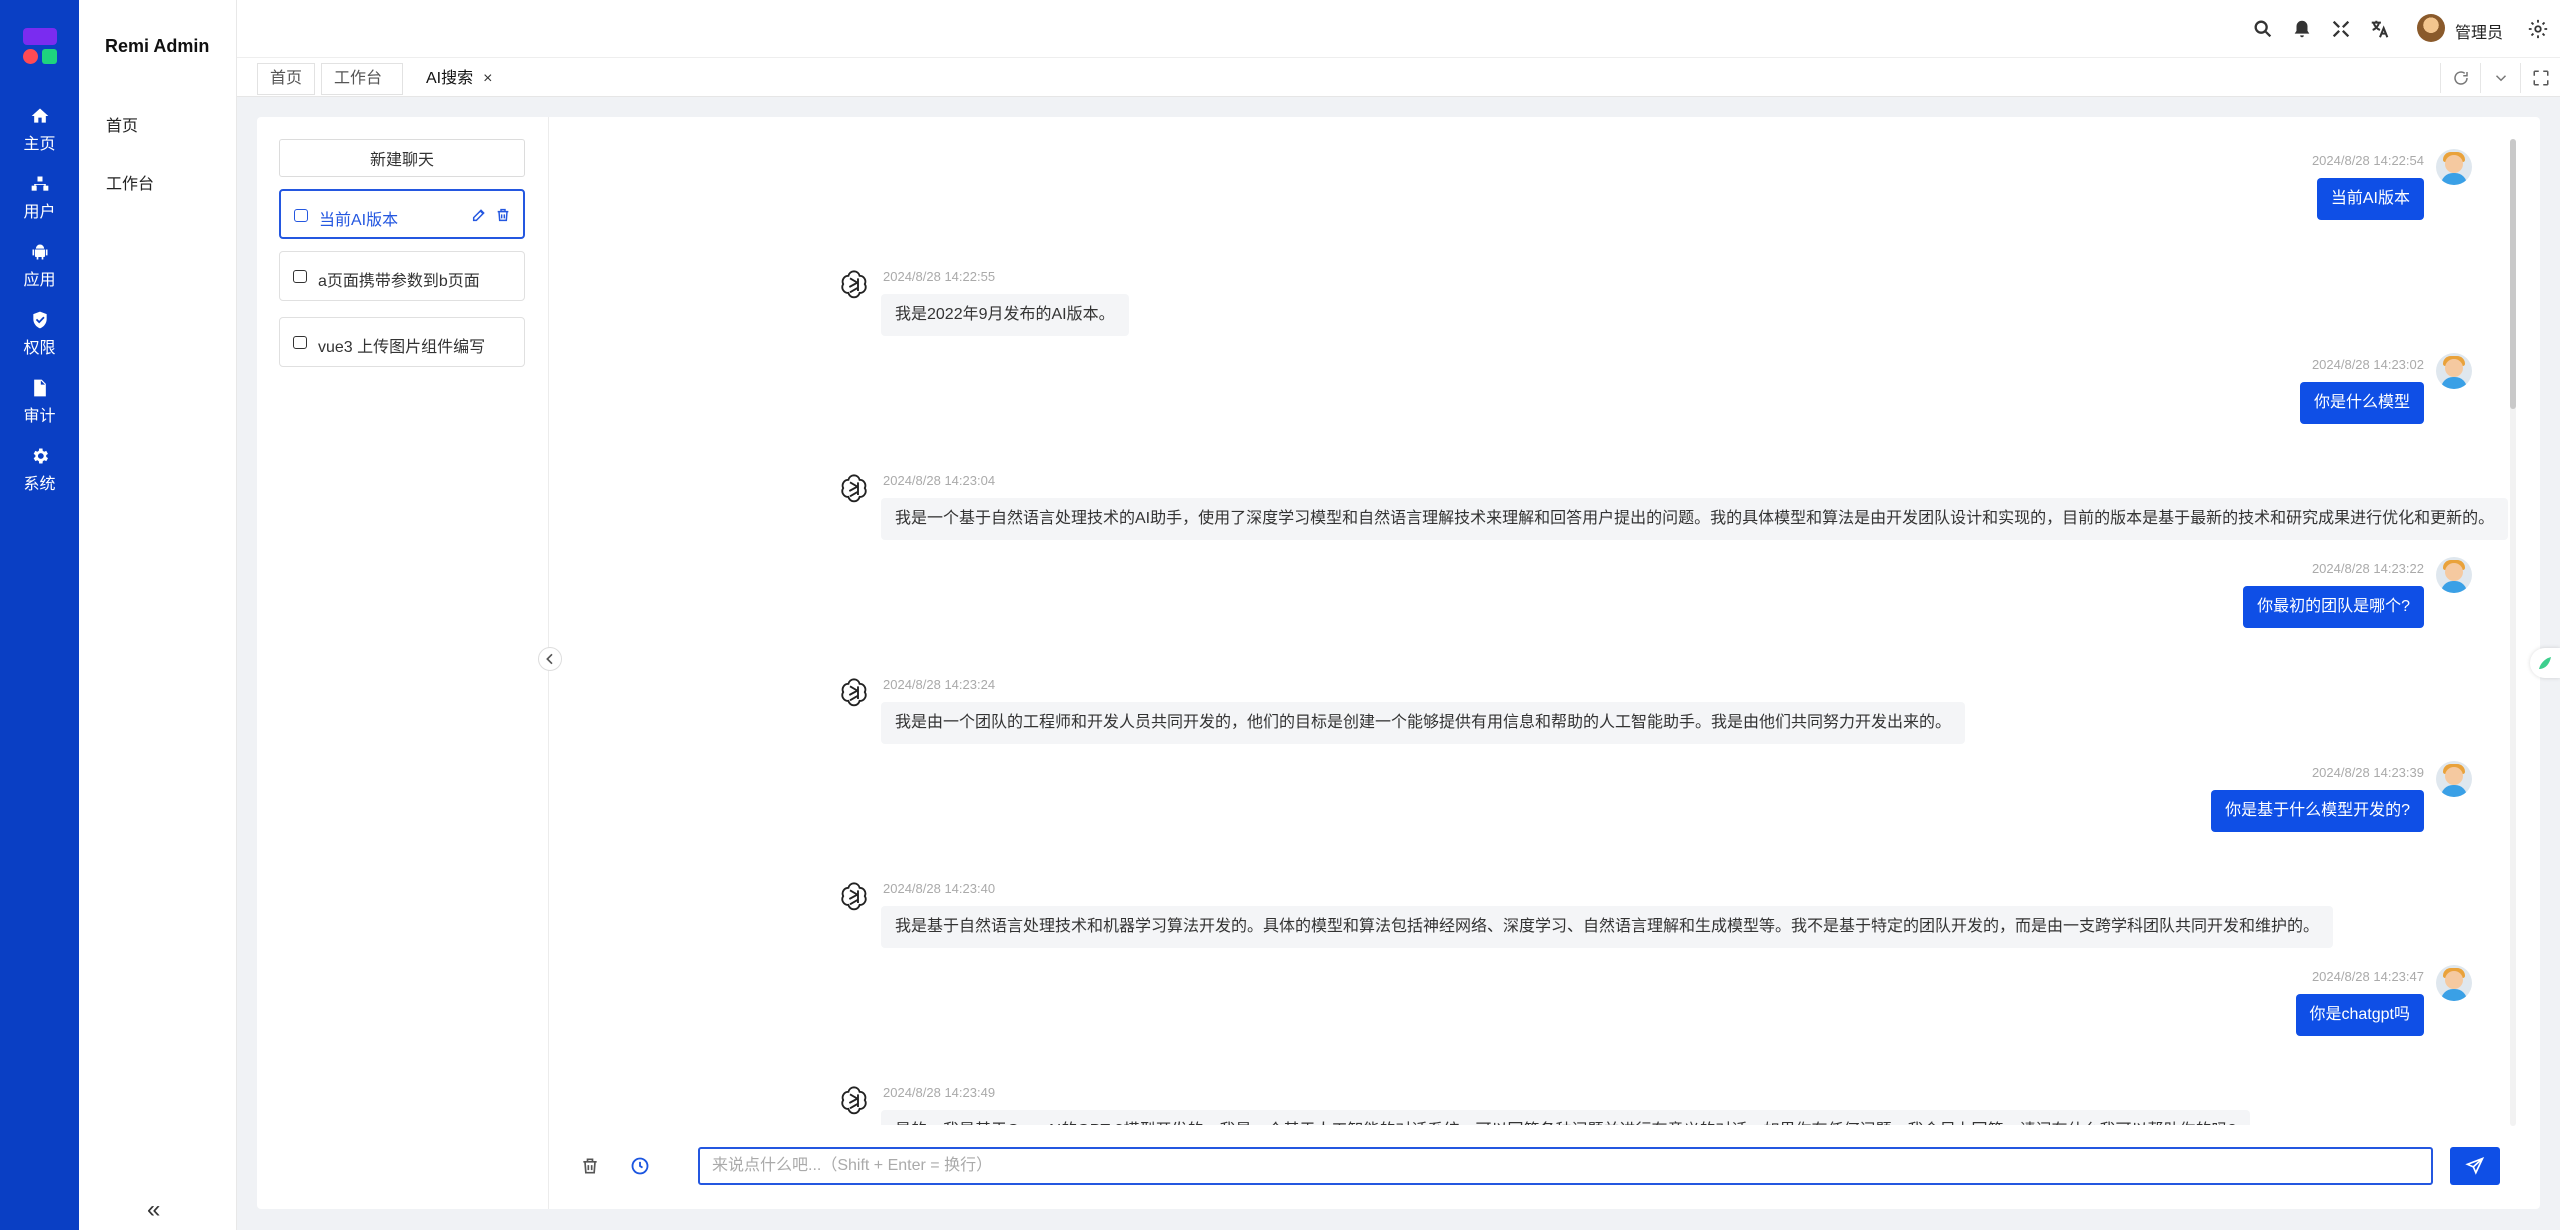 The image size is (2560, 1230). Describe the element at coordinates (409, 663) in the screenshot. I see `chat-history-panel: 新建聊天 当前AI版本 a页面携带参数到b页面 vue3 上传图片组件编写` at that location.